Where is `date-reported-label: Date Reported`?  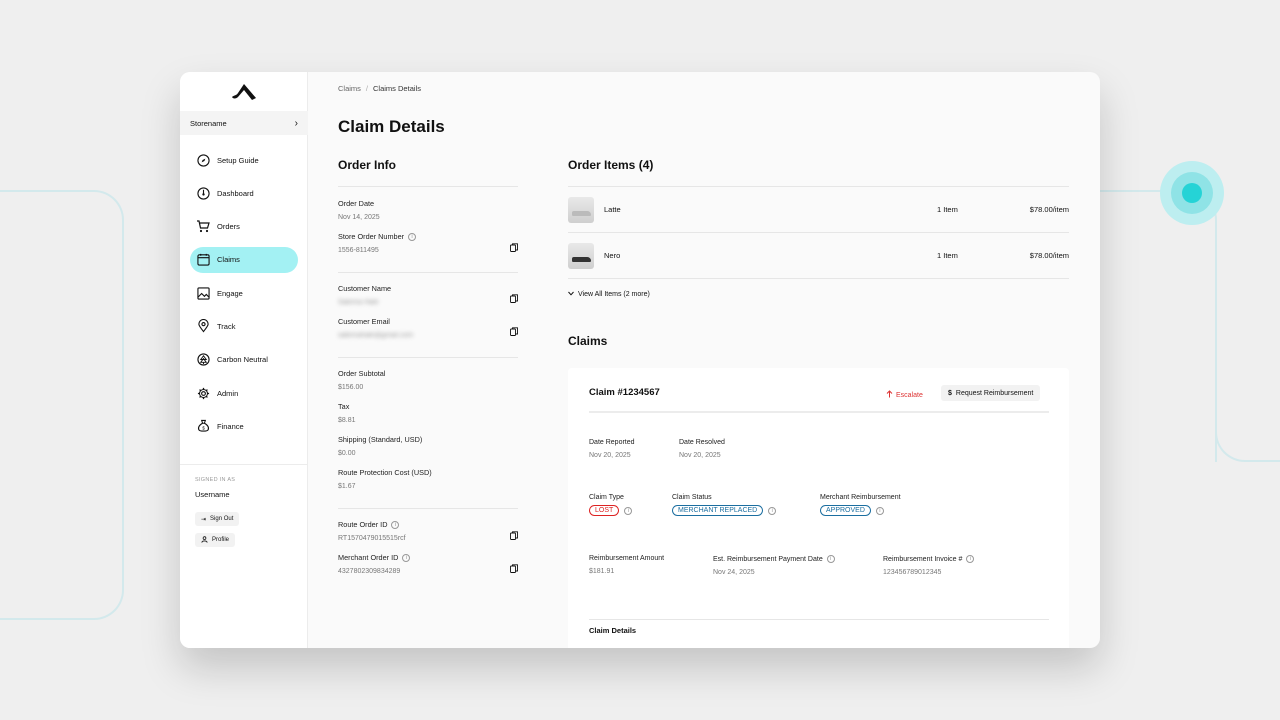 date-reported-label: Date Reported is located at coordinates (612, 442).